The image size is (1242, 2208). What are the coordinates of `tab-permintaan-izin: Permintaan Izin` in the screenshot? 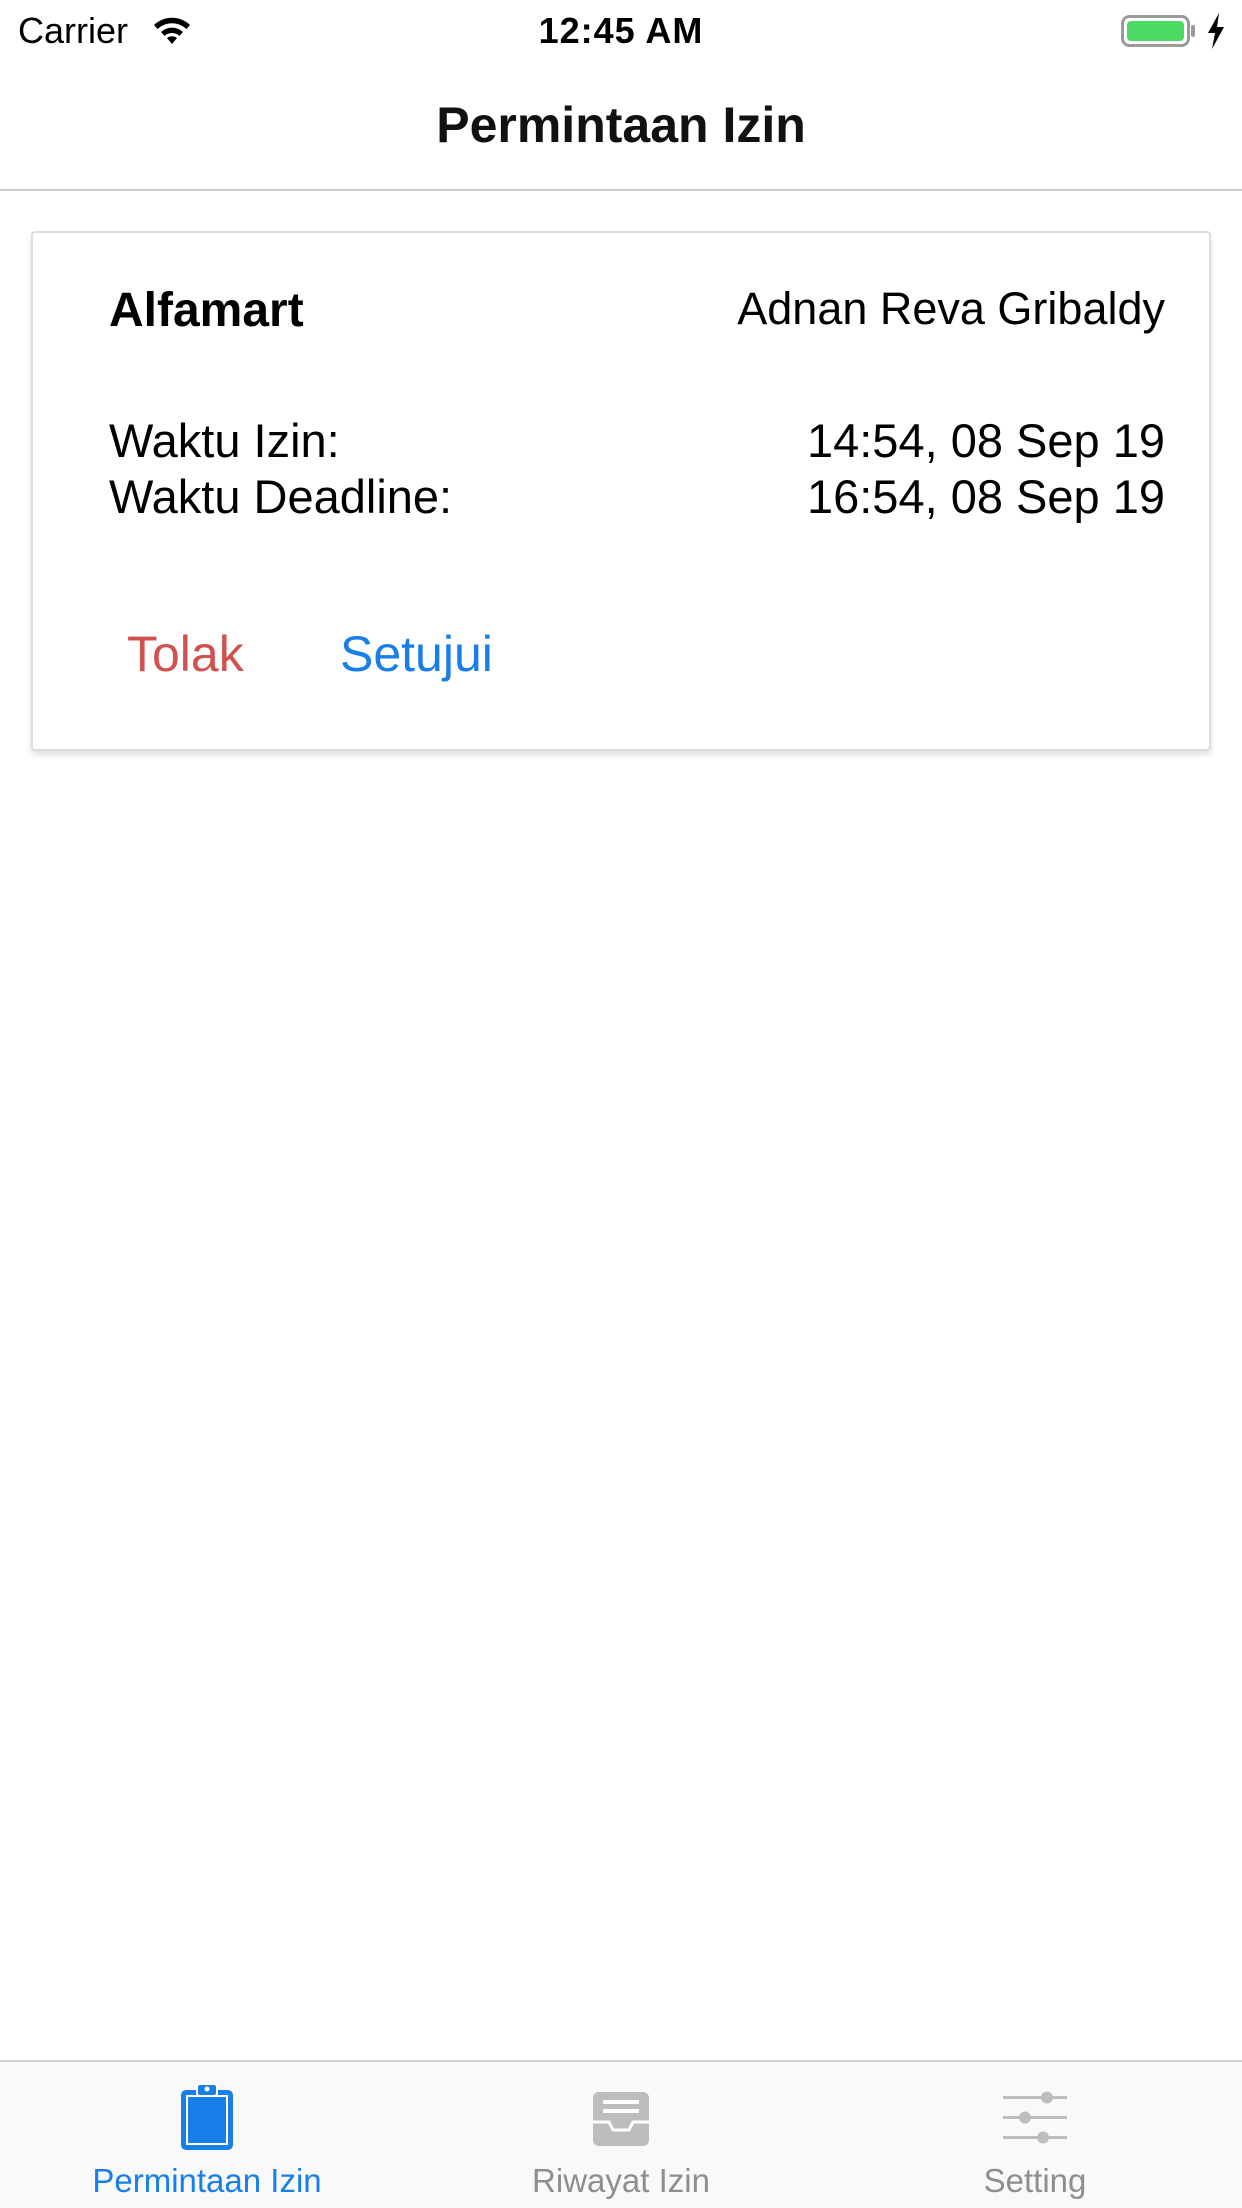 It's located at (207, 2135).